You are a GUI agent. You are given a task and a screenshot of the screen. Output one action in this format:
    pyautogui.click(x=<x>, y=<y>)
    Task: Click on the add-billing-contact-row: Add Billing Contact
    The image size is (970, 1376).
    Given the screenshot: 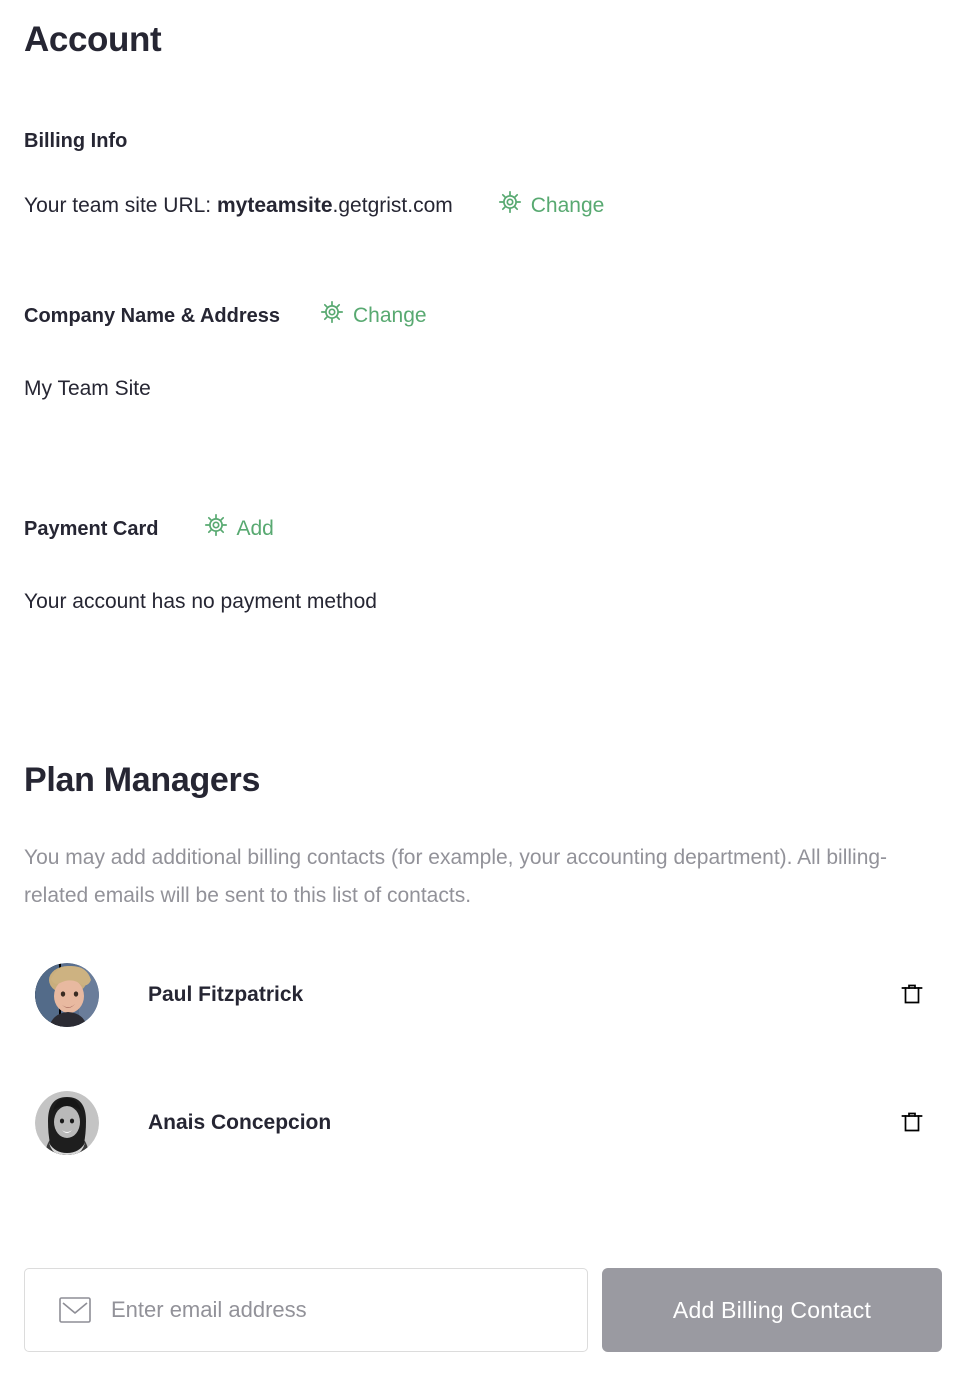 What is the action you would take?
    pyautogui.click(x=485, y=1310)
    